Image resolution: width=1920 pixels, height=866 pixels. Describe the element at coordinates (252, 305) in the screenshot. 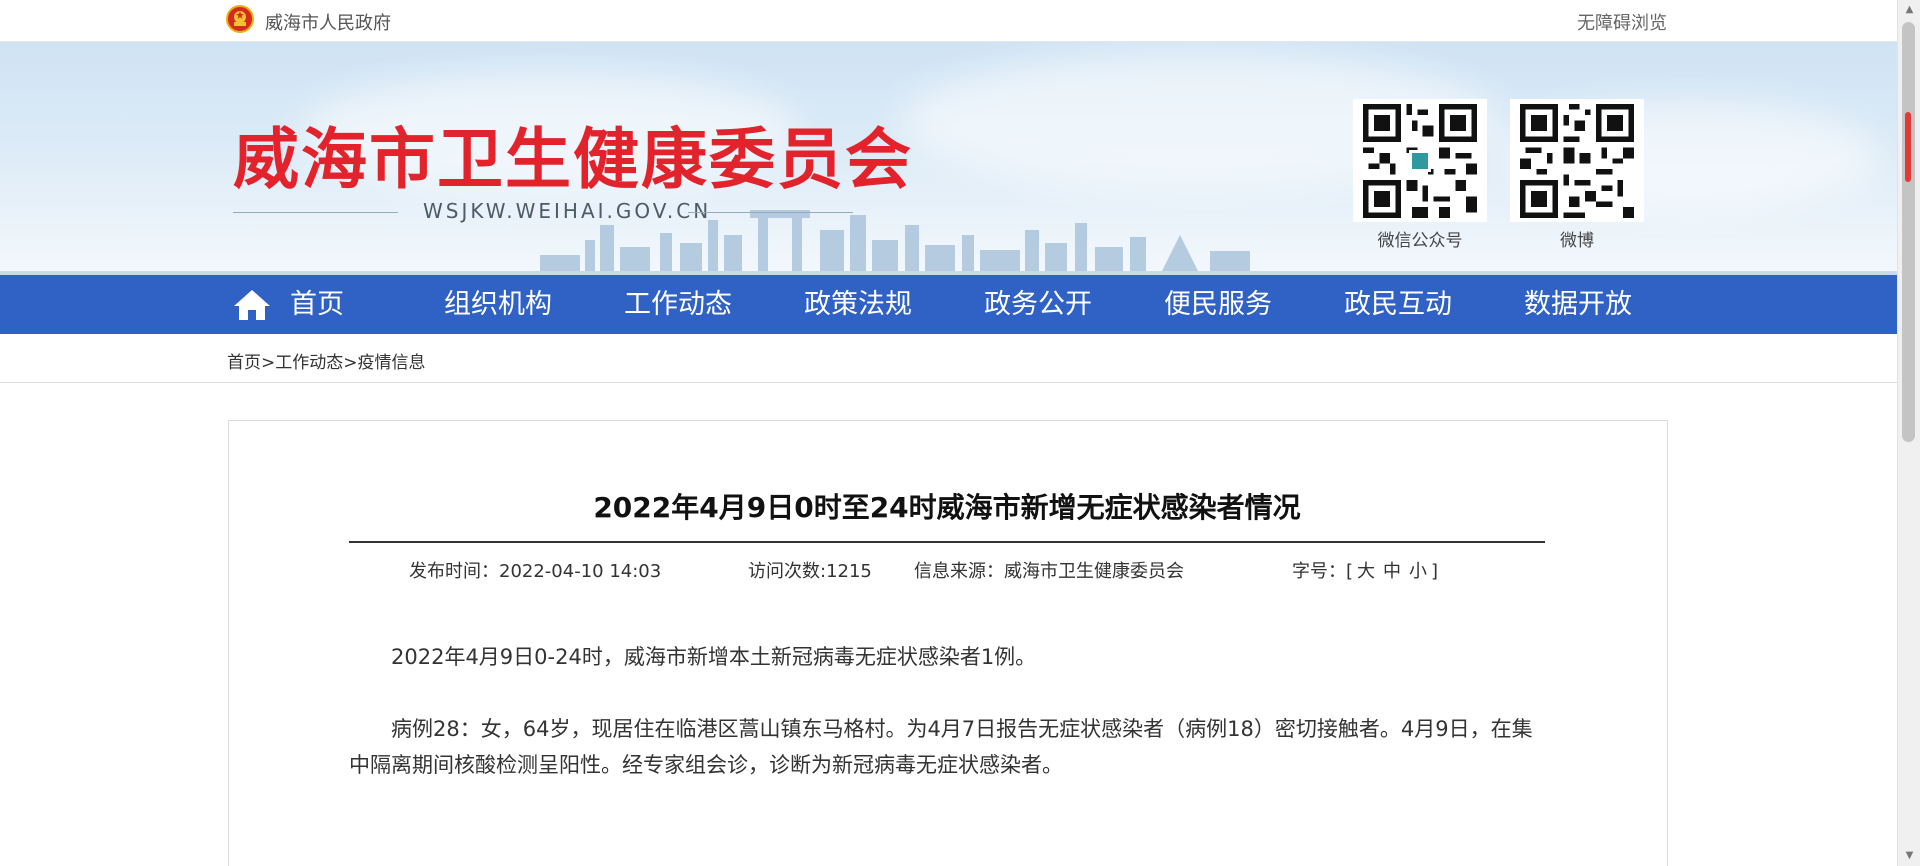

I see `home-icon` at that location.